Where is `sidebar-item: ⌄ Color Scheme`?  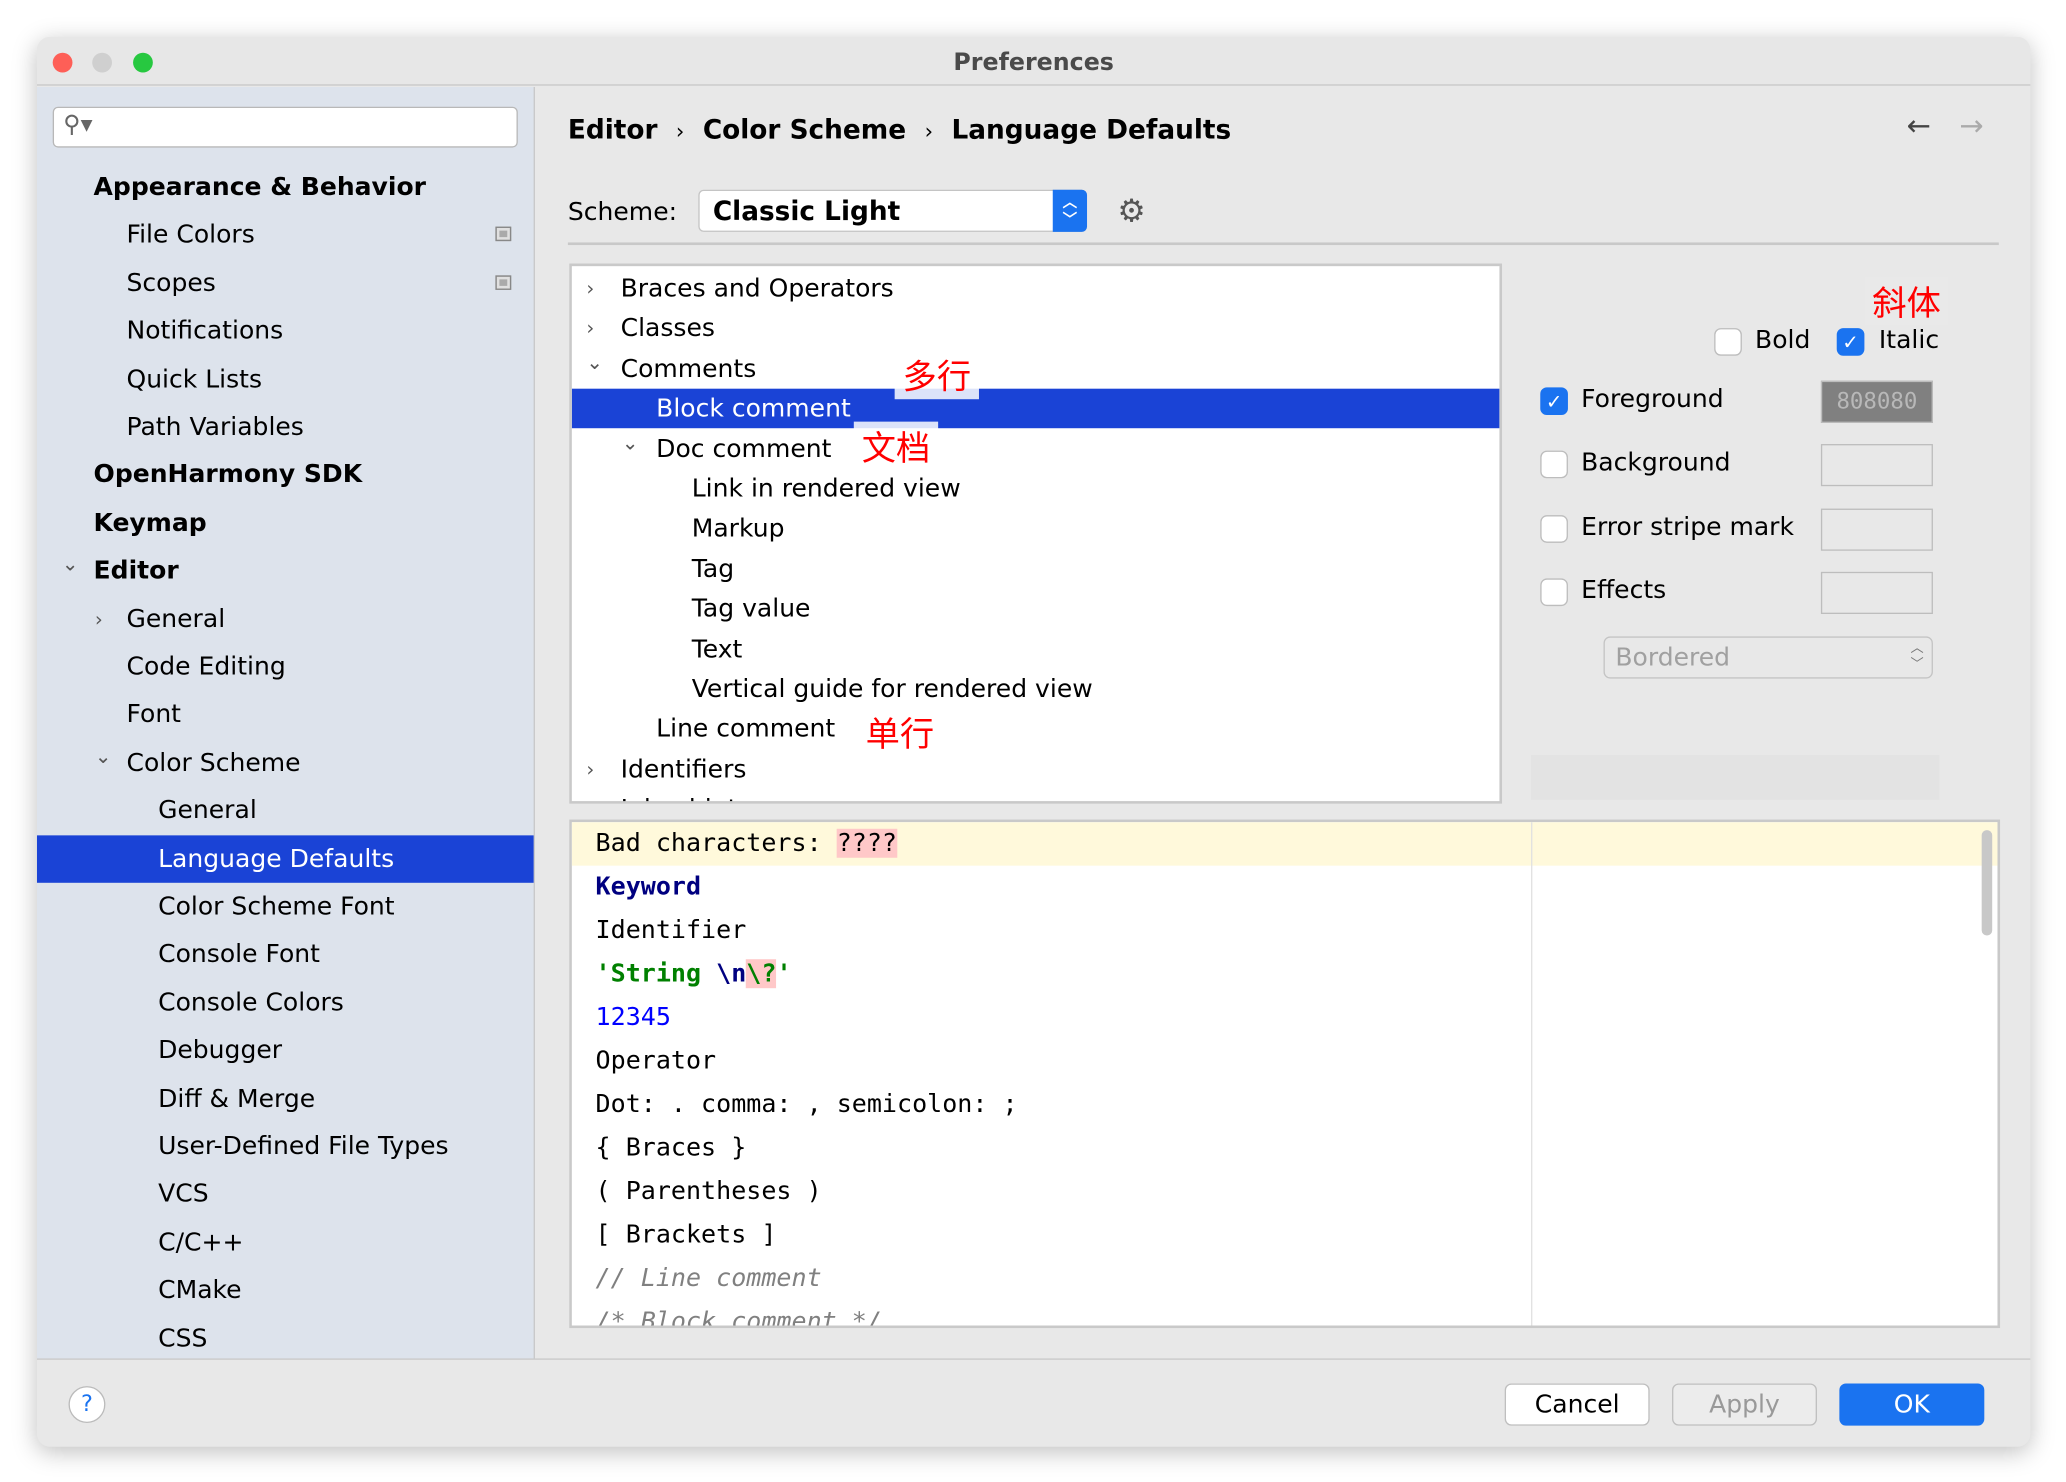 sidebar-item: ⌄ Color Scheme is located at coordinates (285, 762).